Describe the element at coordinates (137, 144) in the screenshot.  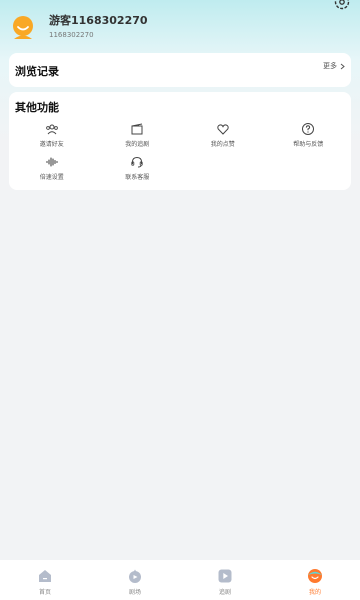
I see `feature-label: 我的追剧` at that location.